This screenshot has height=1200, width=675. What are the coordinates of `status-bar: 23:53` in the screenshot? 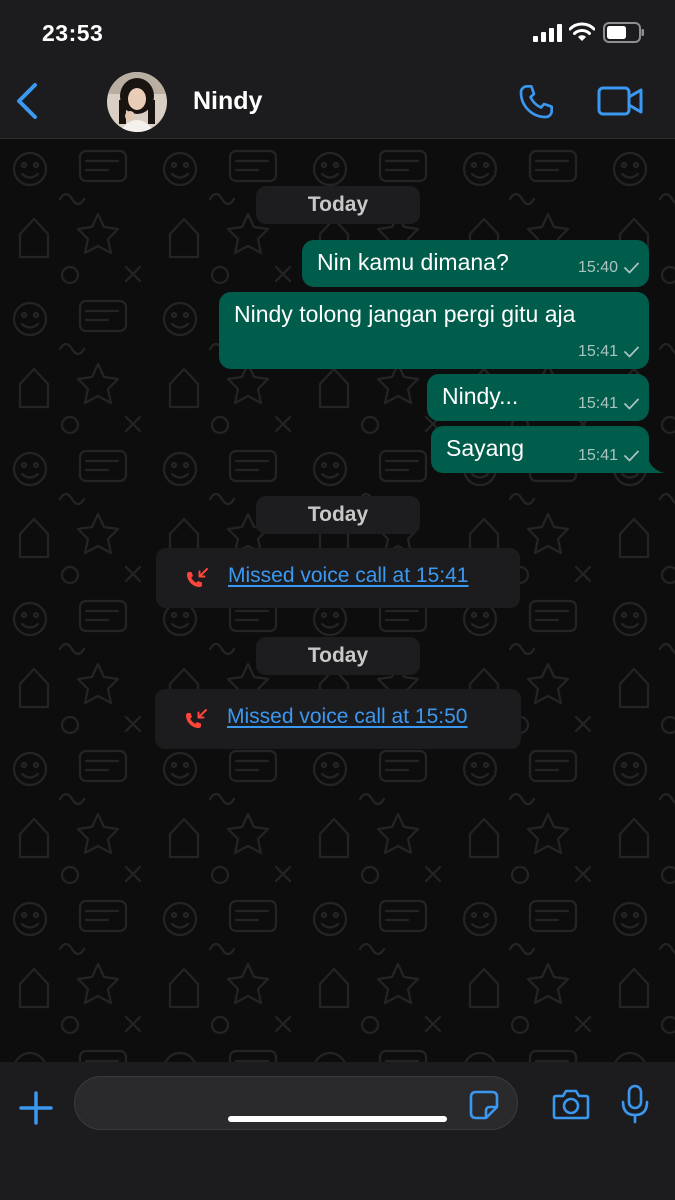 It's located at (337, 31).